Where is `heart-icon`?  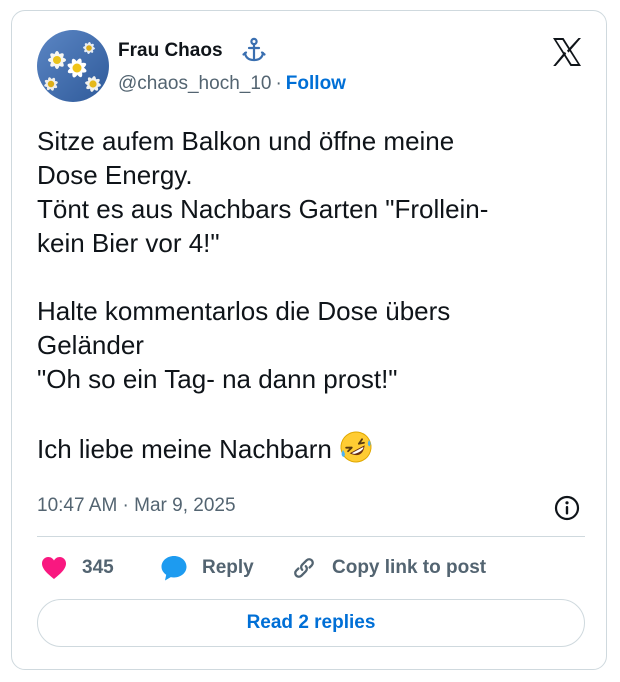
heart-icon is located at coordinates (54, 568).